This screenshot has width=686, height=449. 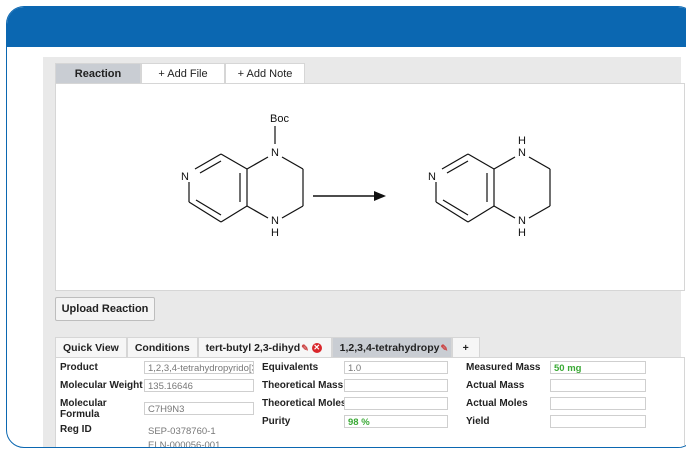 What do you see at coordinates (396, 403) in the screenshot?
I see `theoretical-moles-field` at bounding box center [396, 403].